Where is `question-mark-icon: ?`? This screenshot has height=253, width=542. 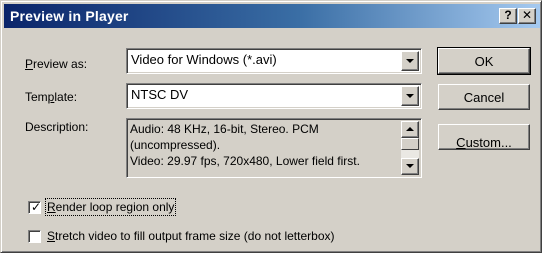 question-mark-icon: ? is located at coordinates (508, 15).